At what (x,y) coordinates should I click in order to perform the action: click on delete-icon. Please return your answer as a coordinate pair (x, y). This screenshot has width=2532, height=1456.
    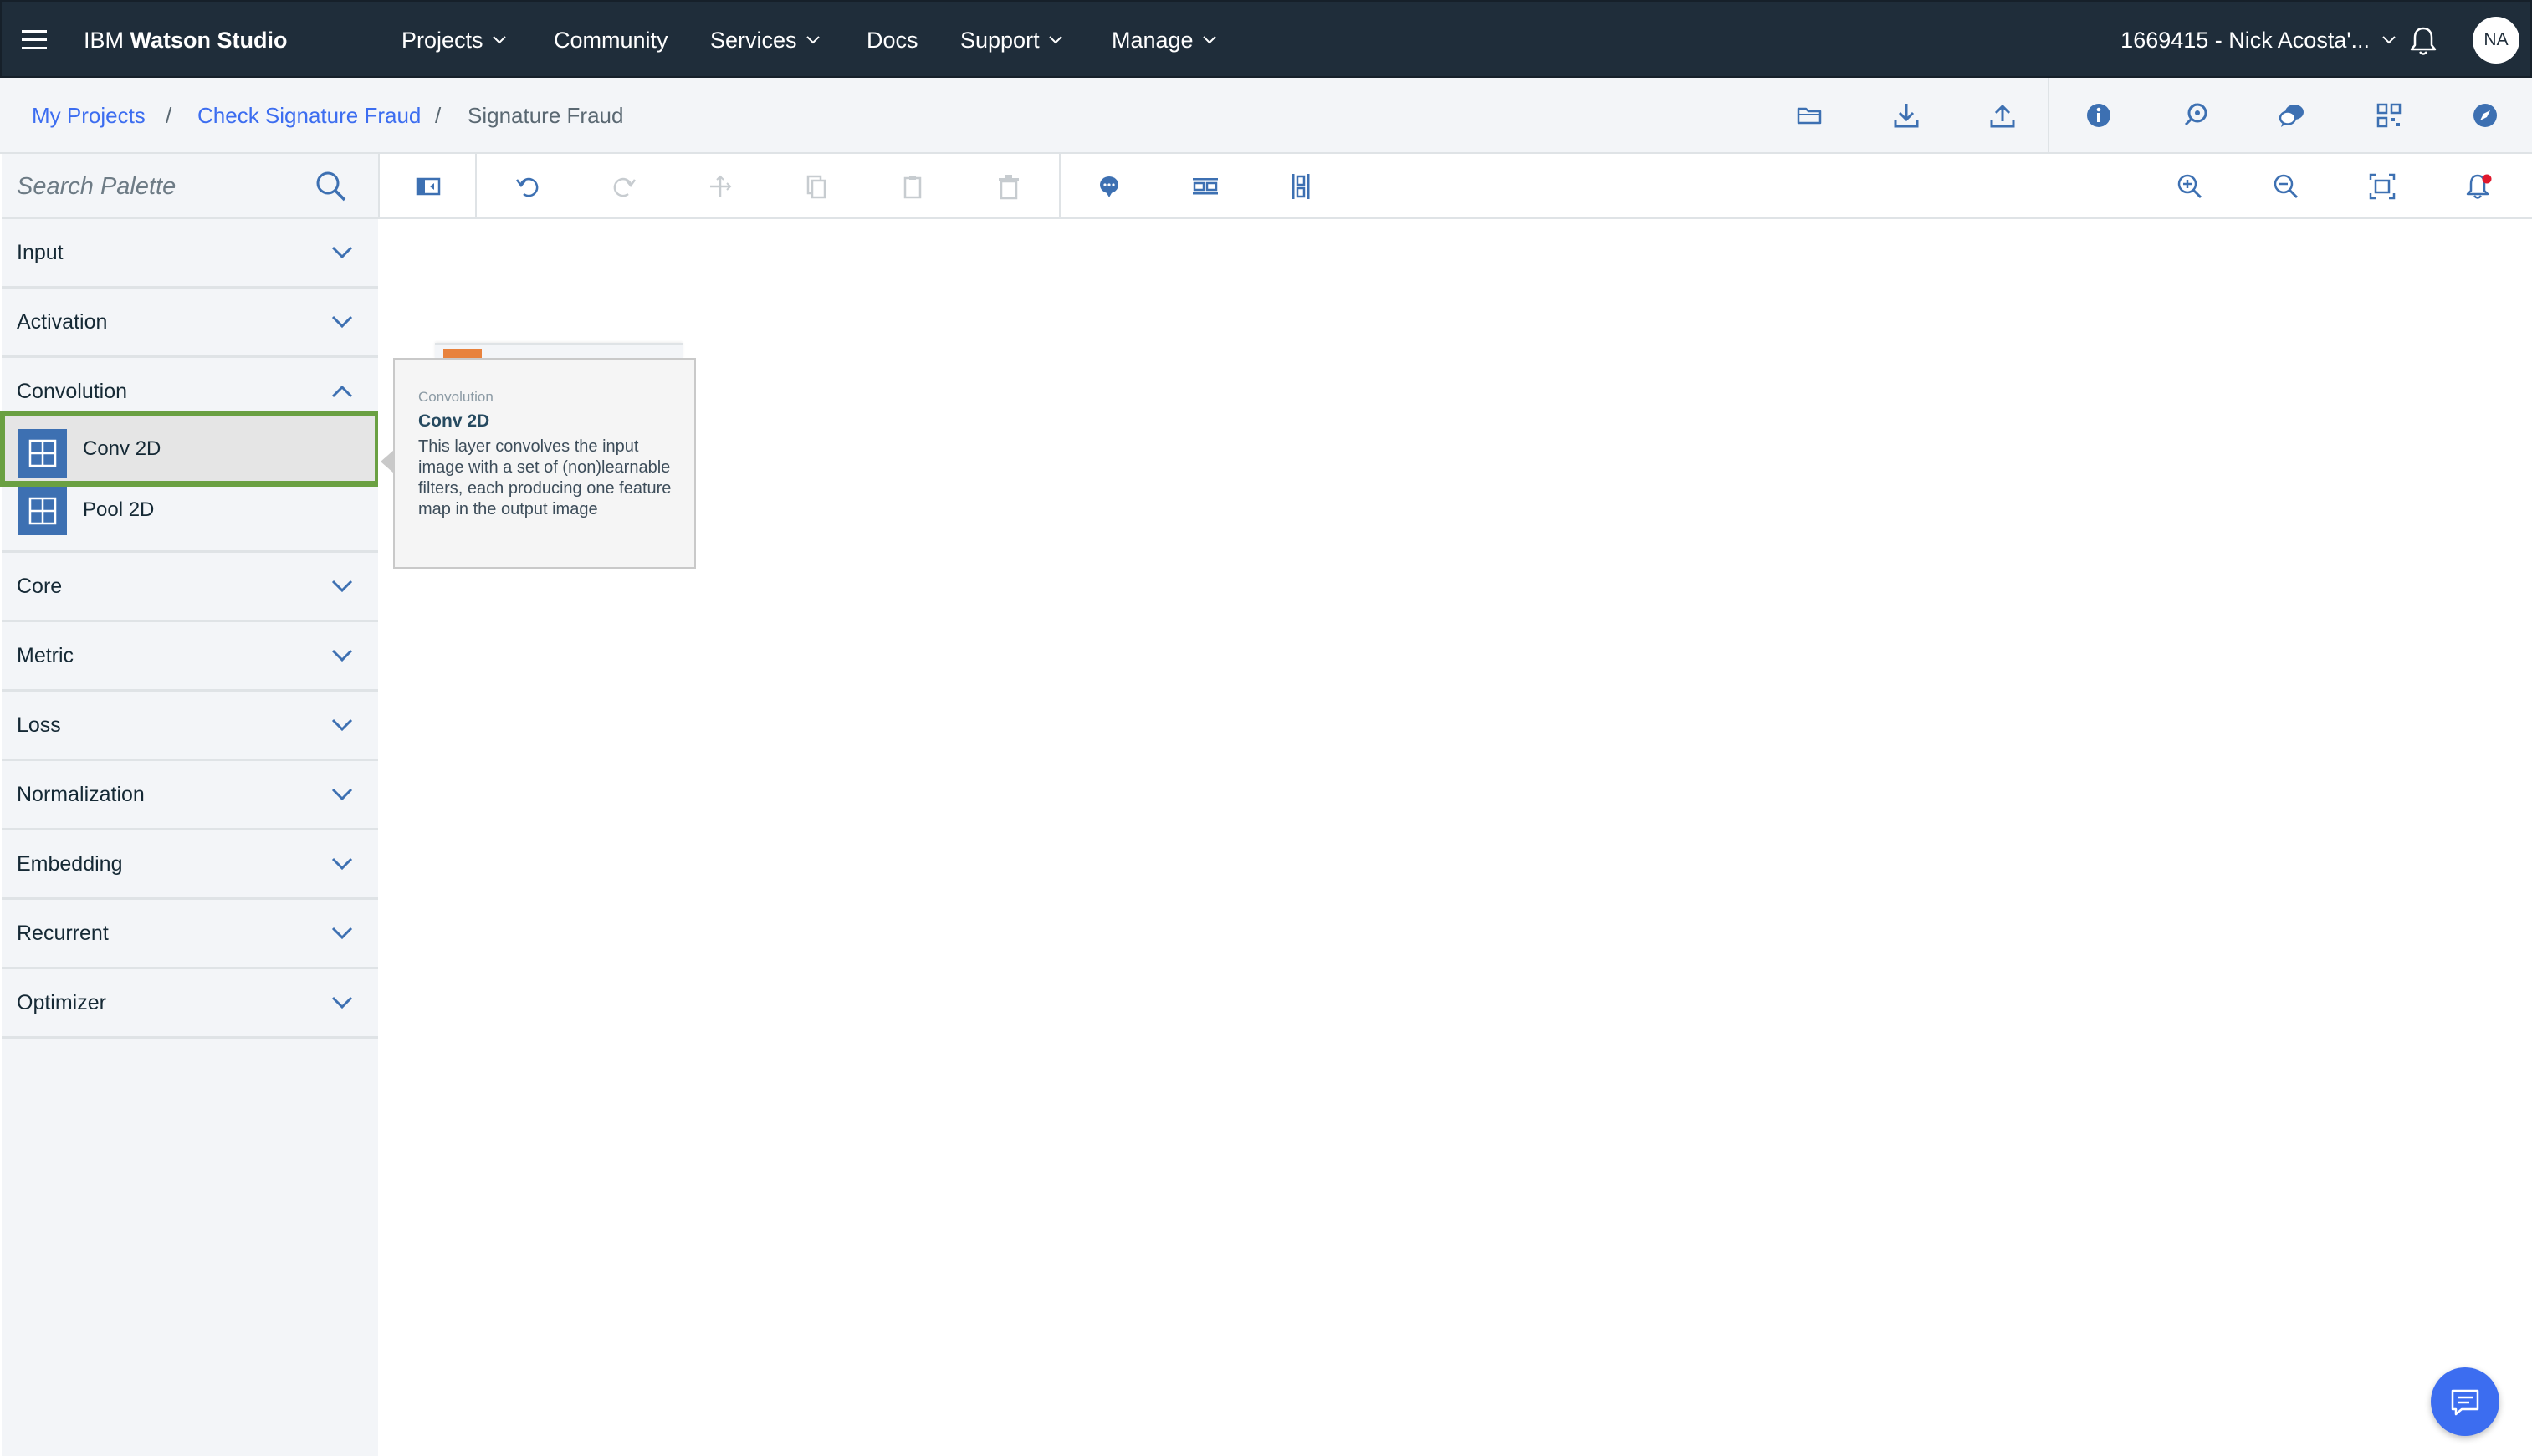
    Looking at the image, I should click on (1009, 186).